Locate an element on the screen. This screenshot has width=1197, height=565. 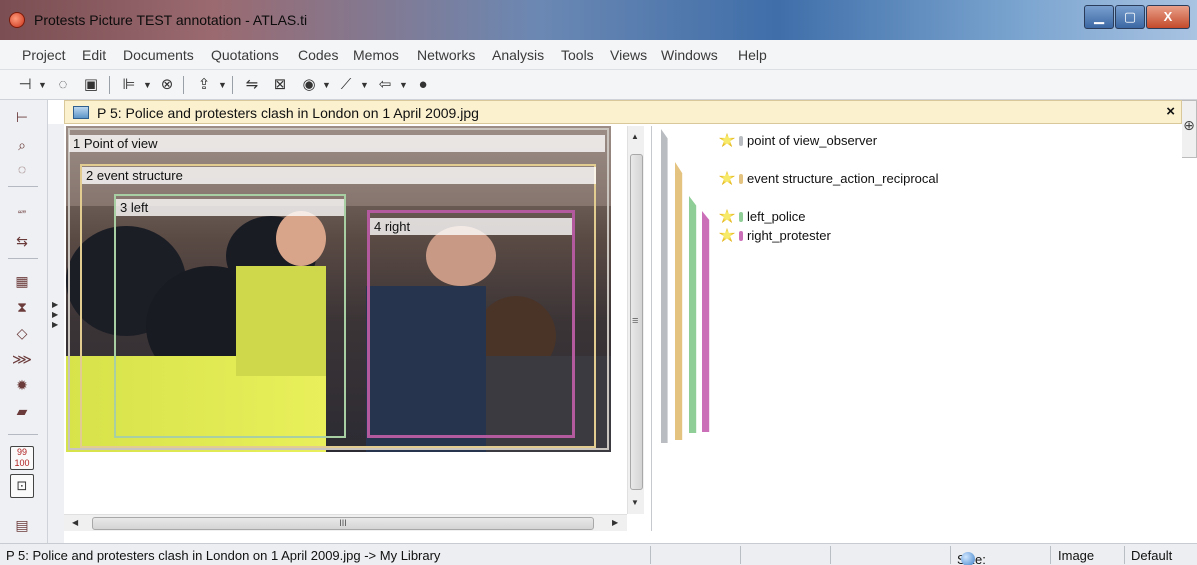
tree-icon: ⊢ is located at coordinates (22, 117).